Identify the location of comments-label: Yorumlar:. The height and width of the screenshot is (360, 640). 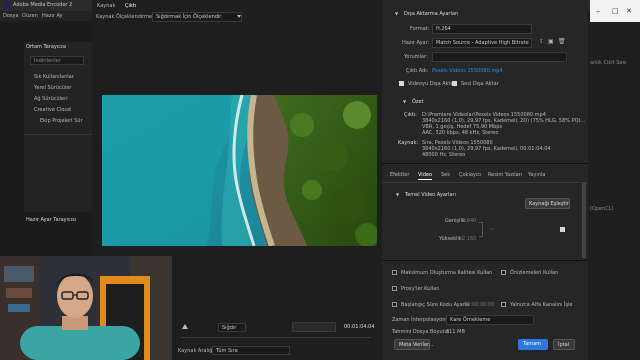
(416, 57).